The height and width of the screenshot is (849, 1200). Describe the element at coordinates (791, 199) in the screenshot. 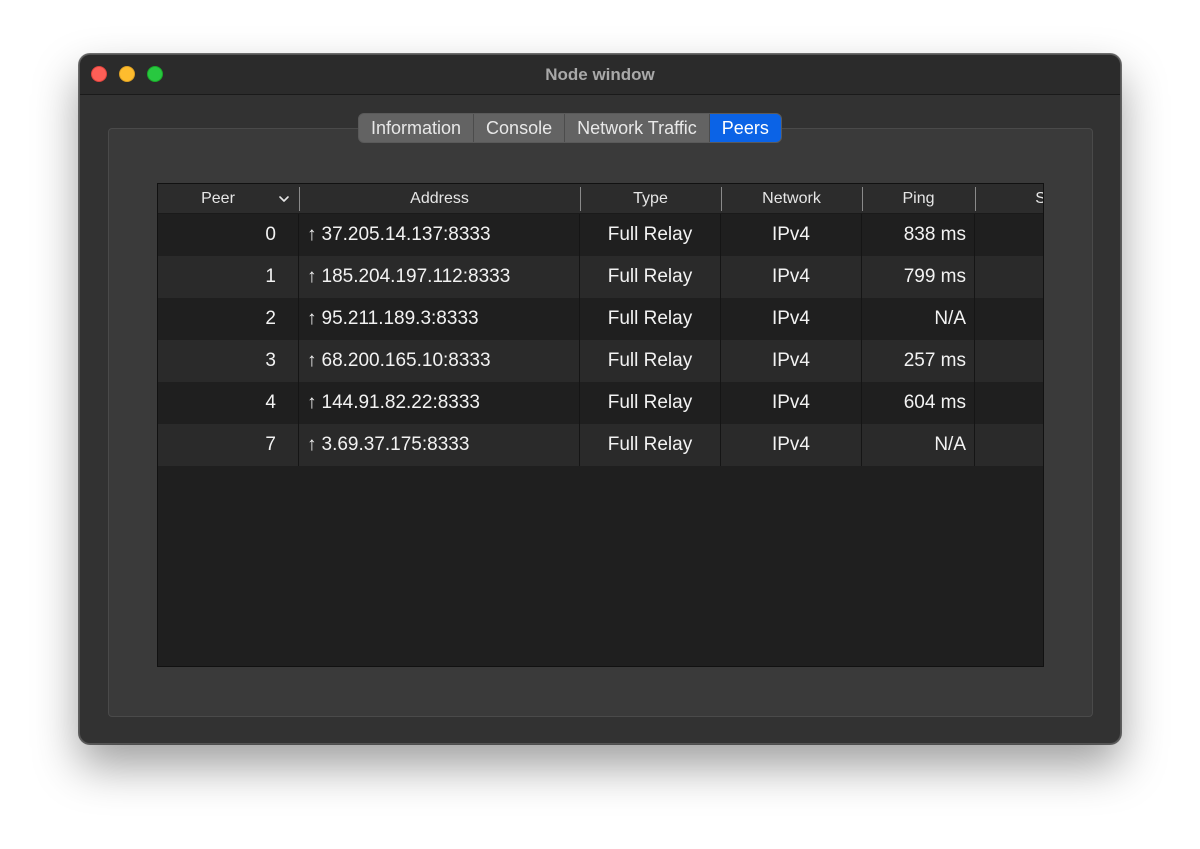

I see `column-header-network: Network` at that location.